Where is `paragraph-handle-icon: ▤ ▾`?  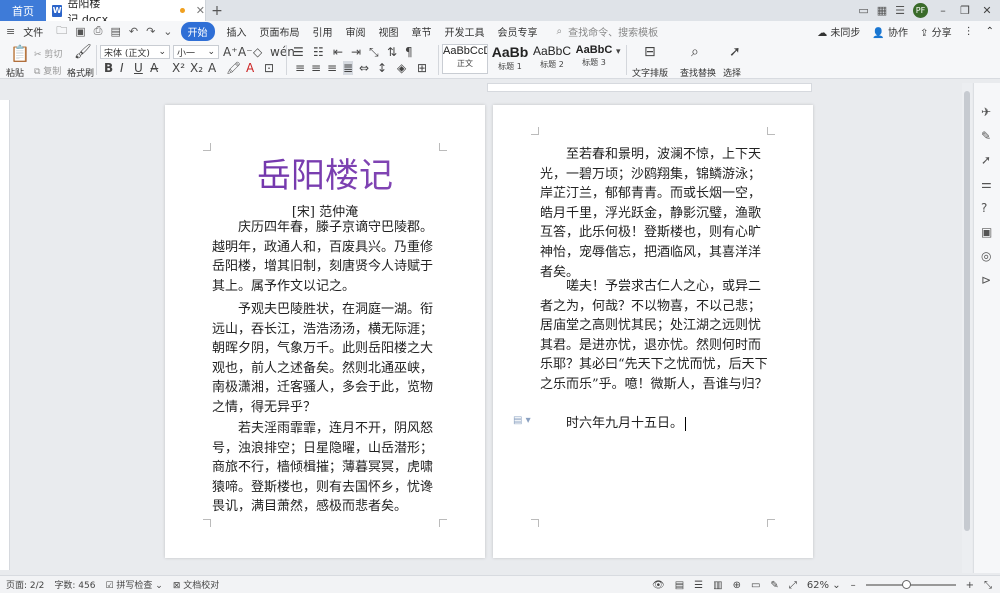 paragraph-handle-icon: ▤ ▾ is located at coordinates (522, 420).